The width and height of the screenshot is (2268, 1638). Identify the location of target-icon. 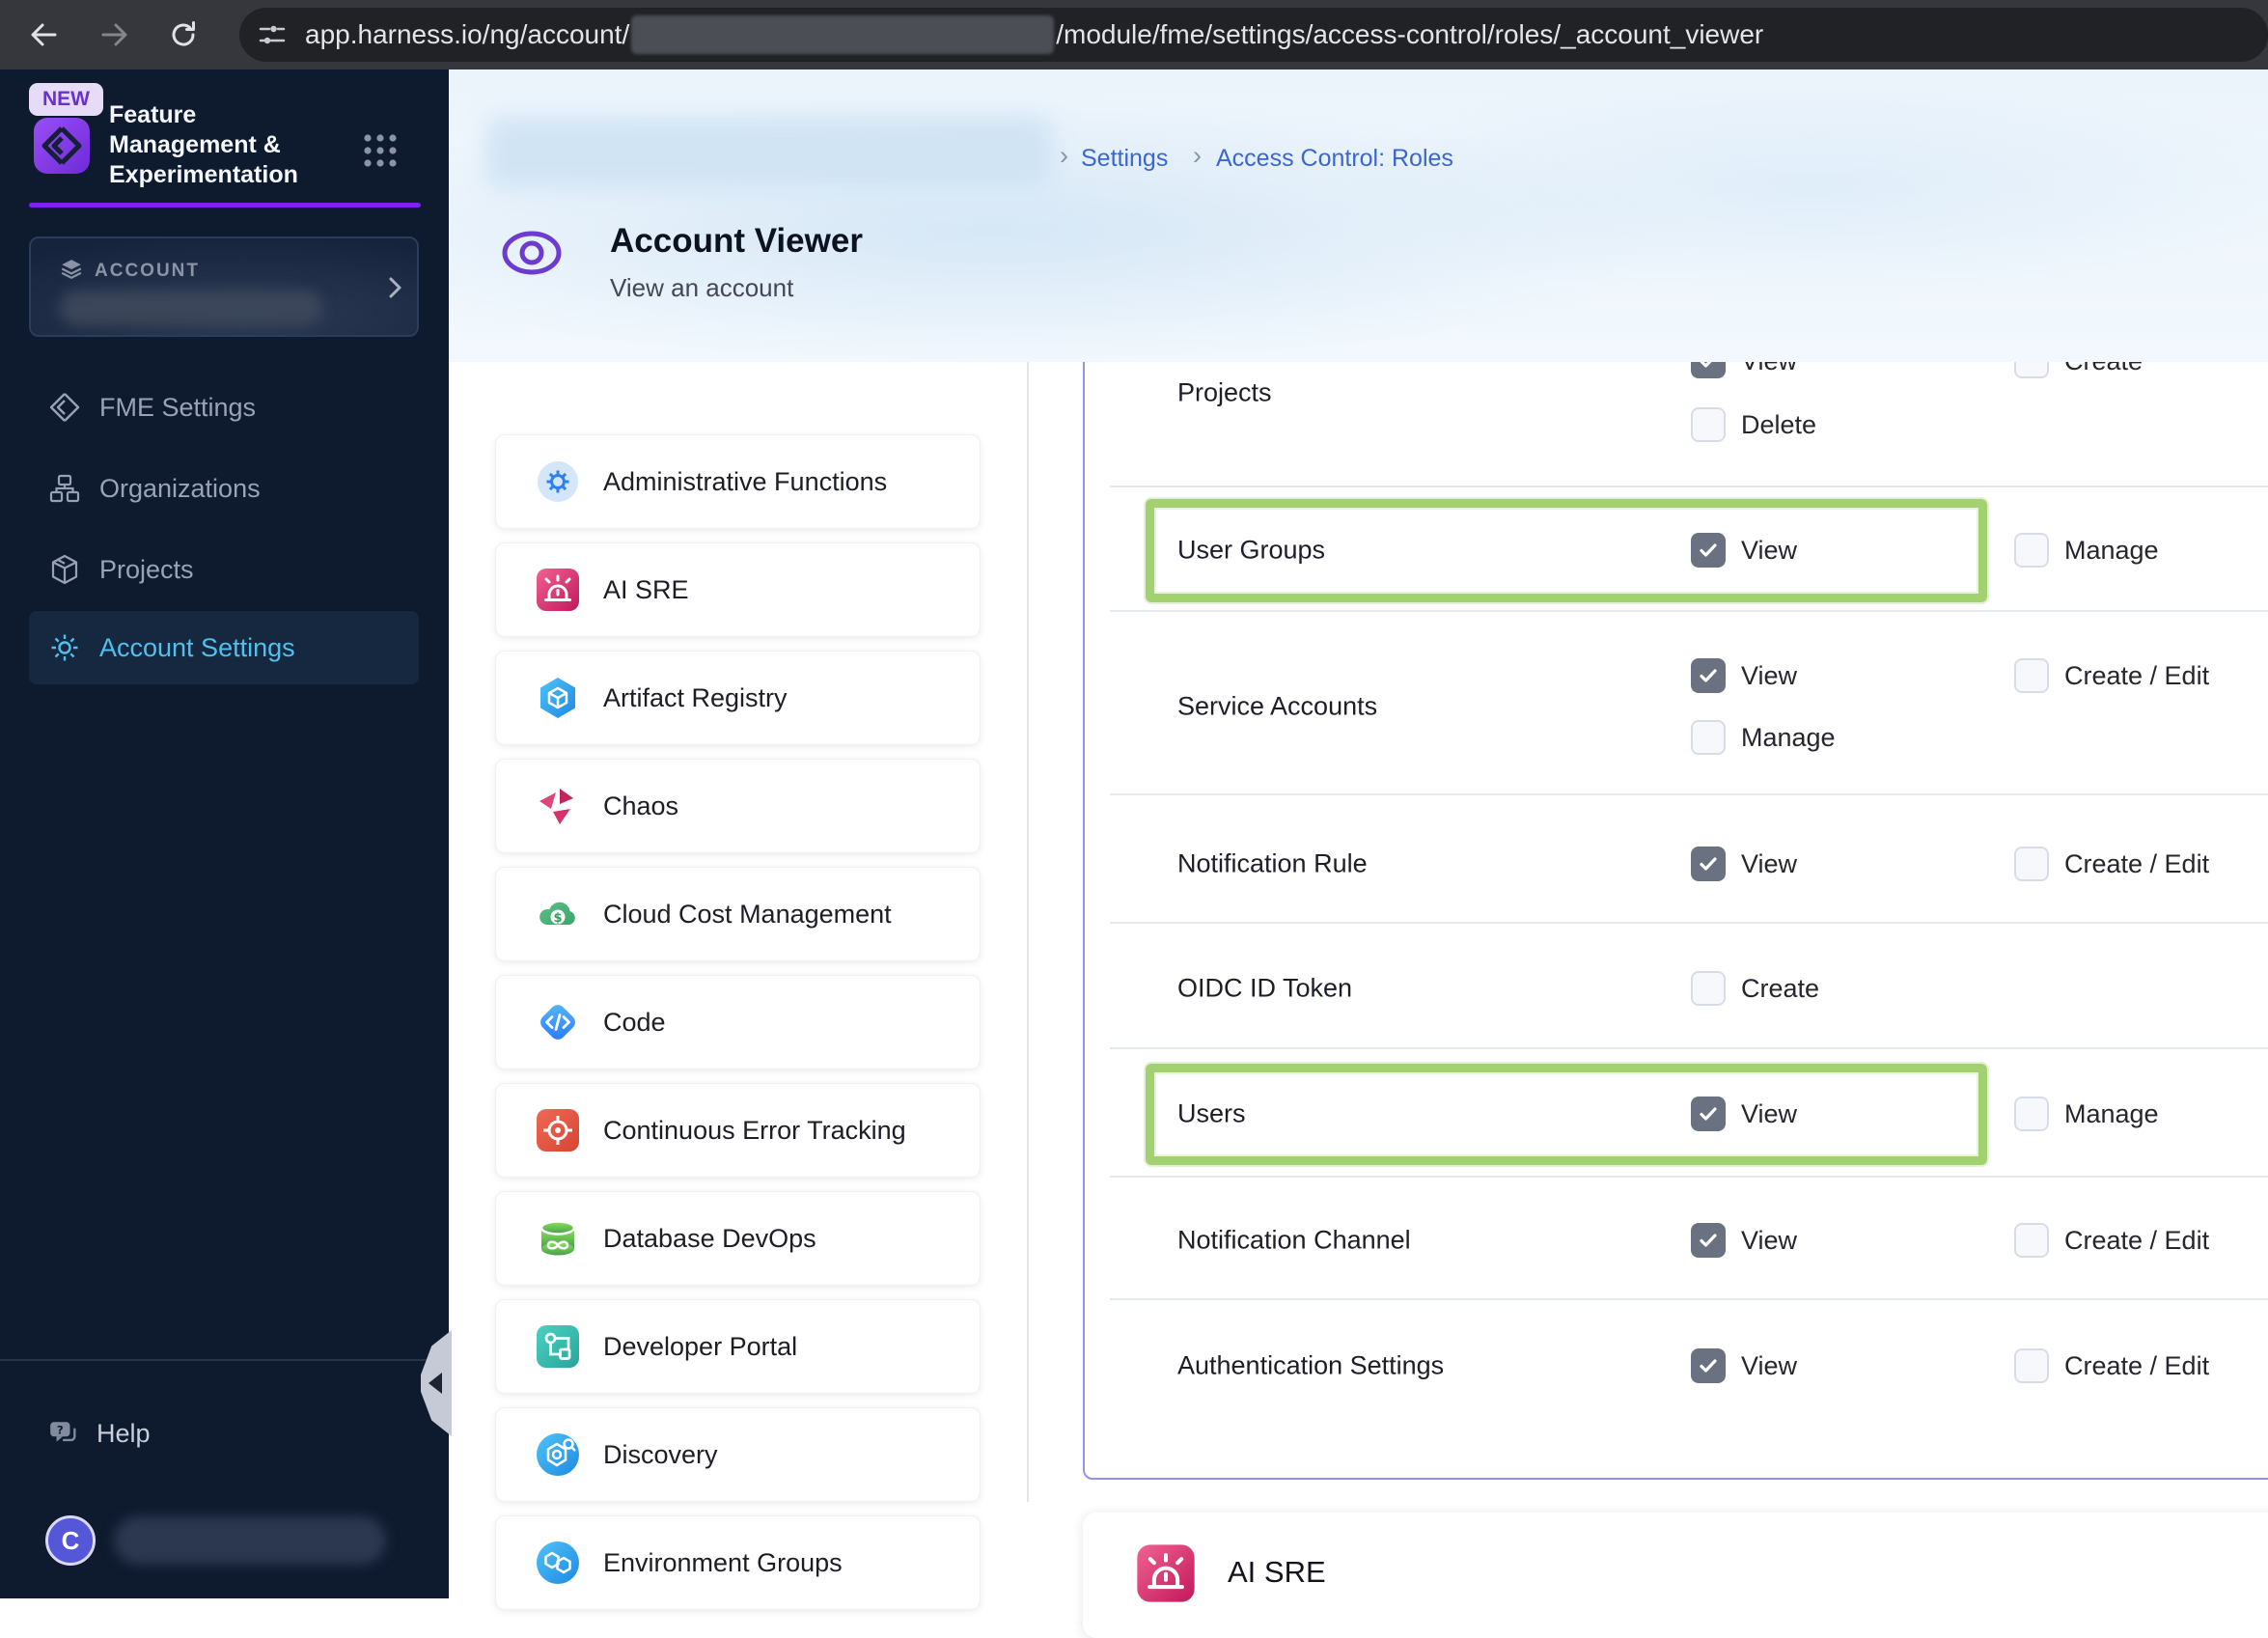
(558, 1130).